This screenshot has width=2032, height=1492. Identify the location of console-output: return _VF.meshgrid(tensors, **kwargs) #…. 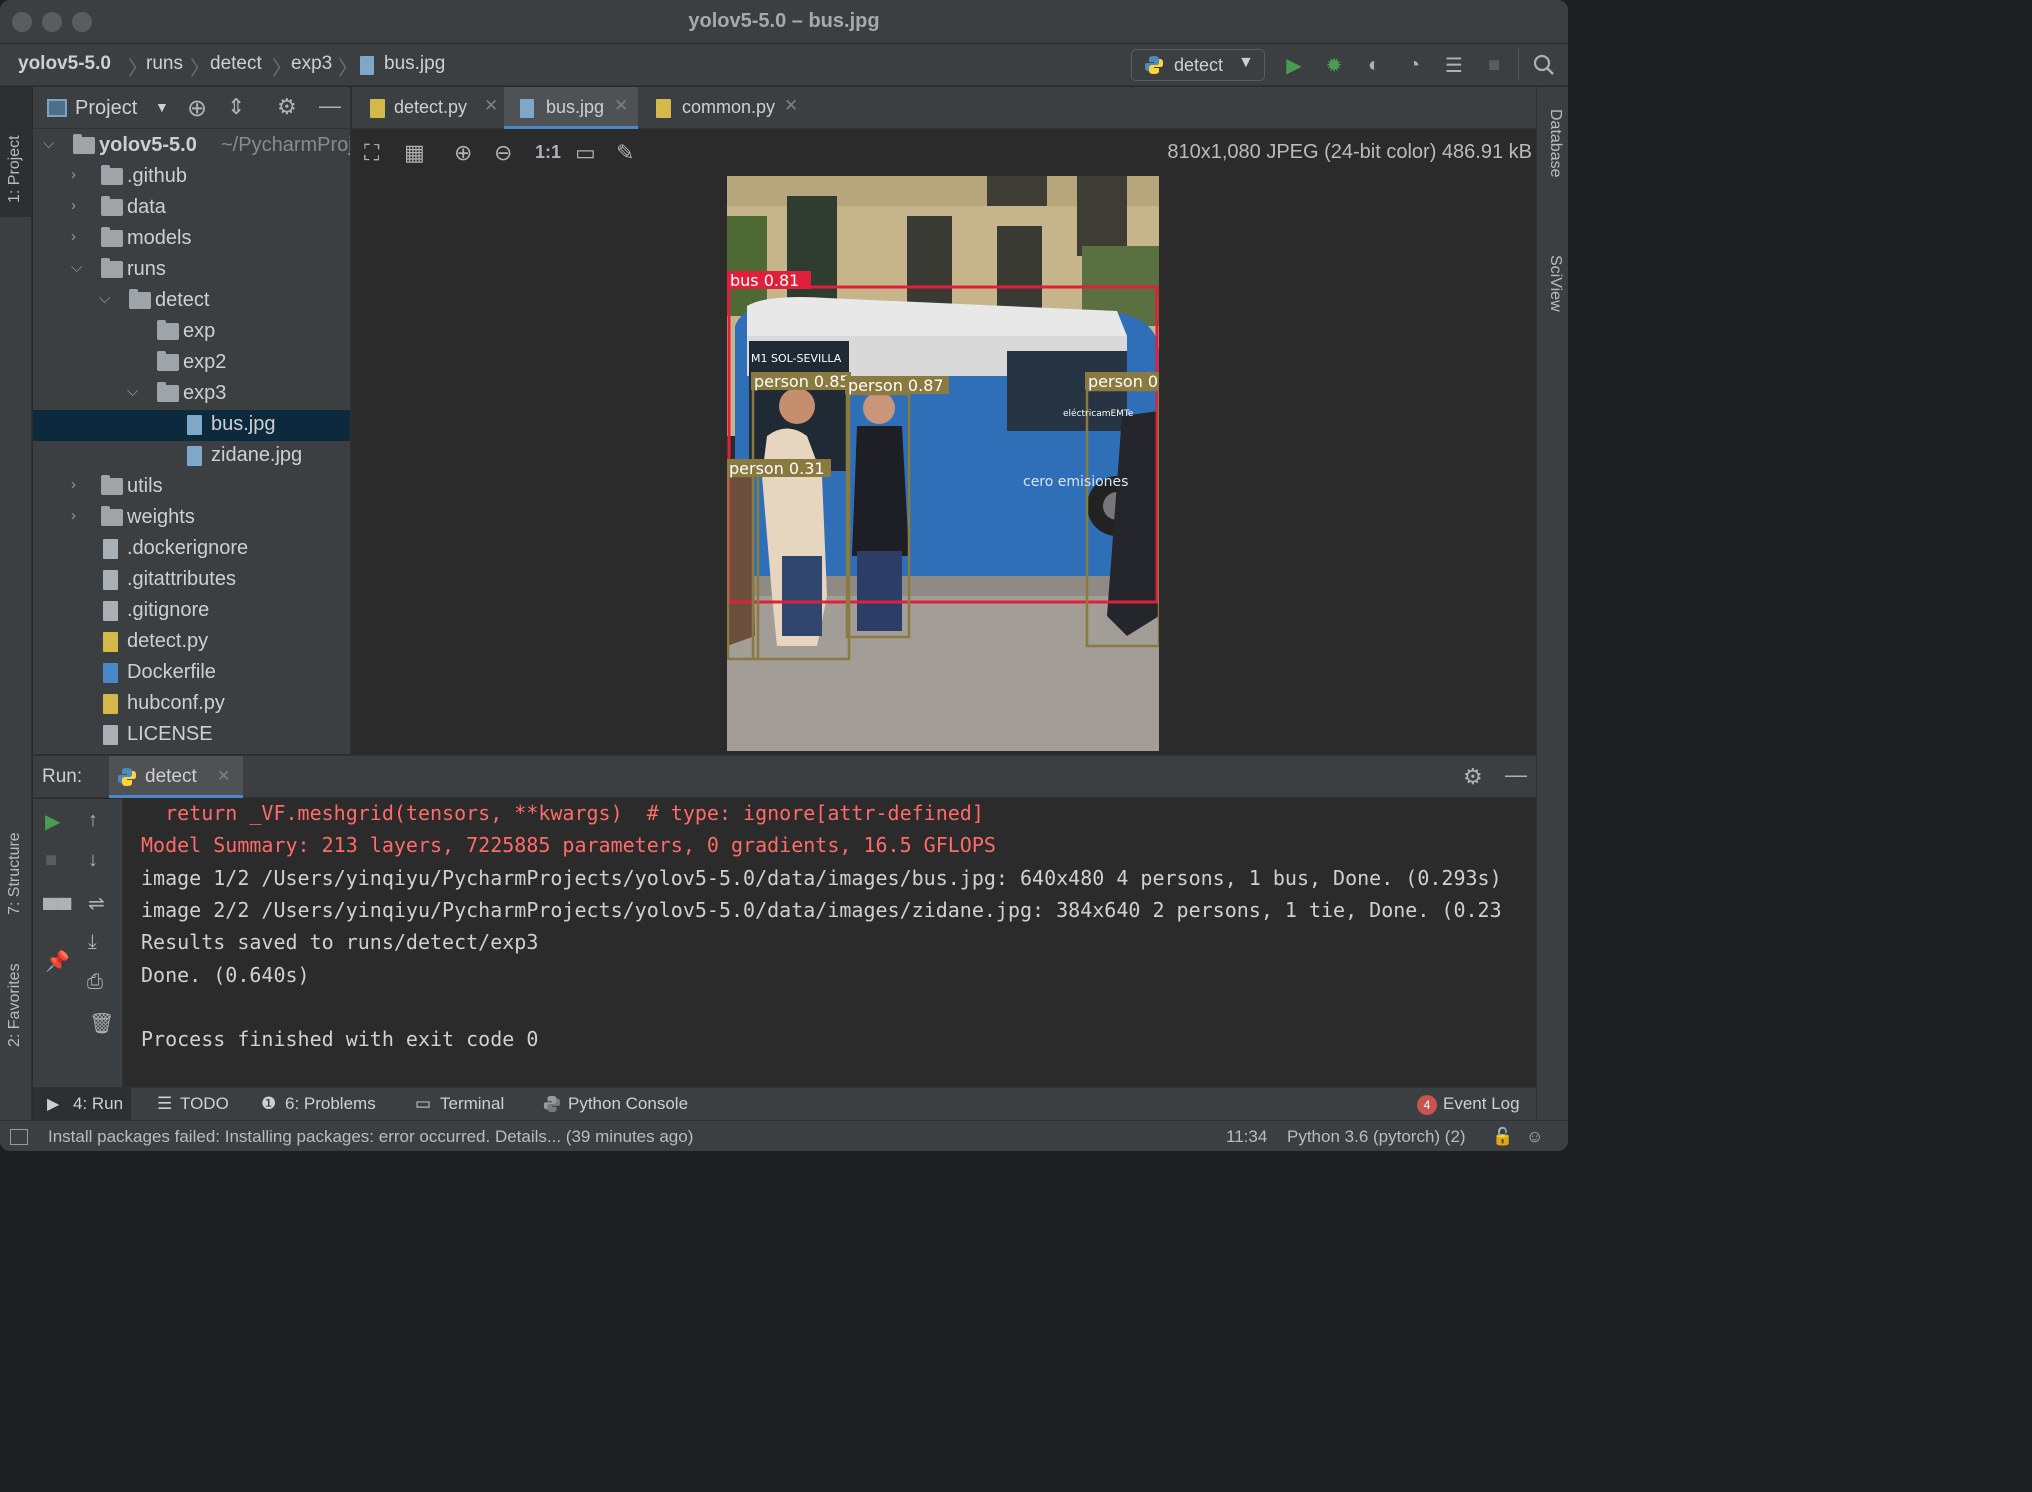
(829, 943).